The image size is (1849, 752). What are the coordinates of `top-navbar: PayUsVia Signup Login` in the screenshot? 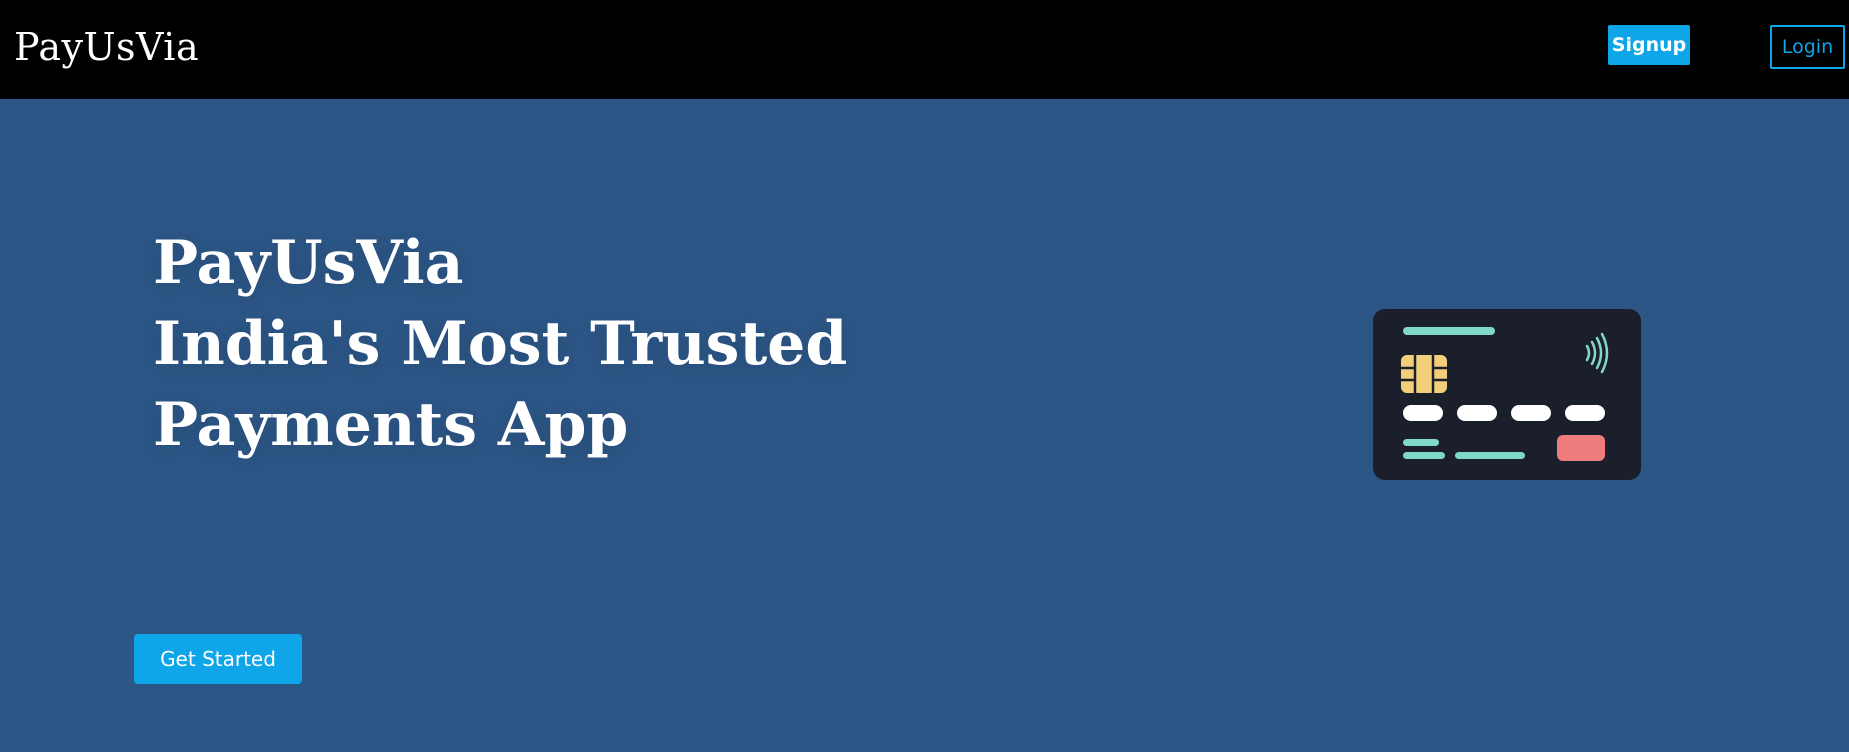 It's located at (924, 49).